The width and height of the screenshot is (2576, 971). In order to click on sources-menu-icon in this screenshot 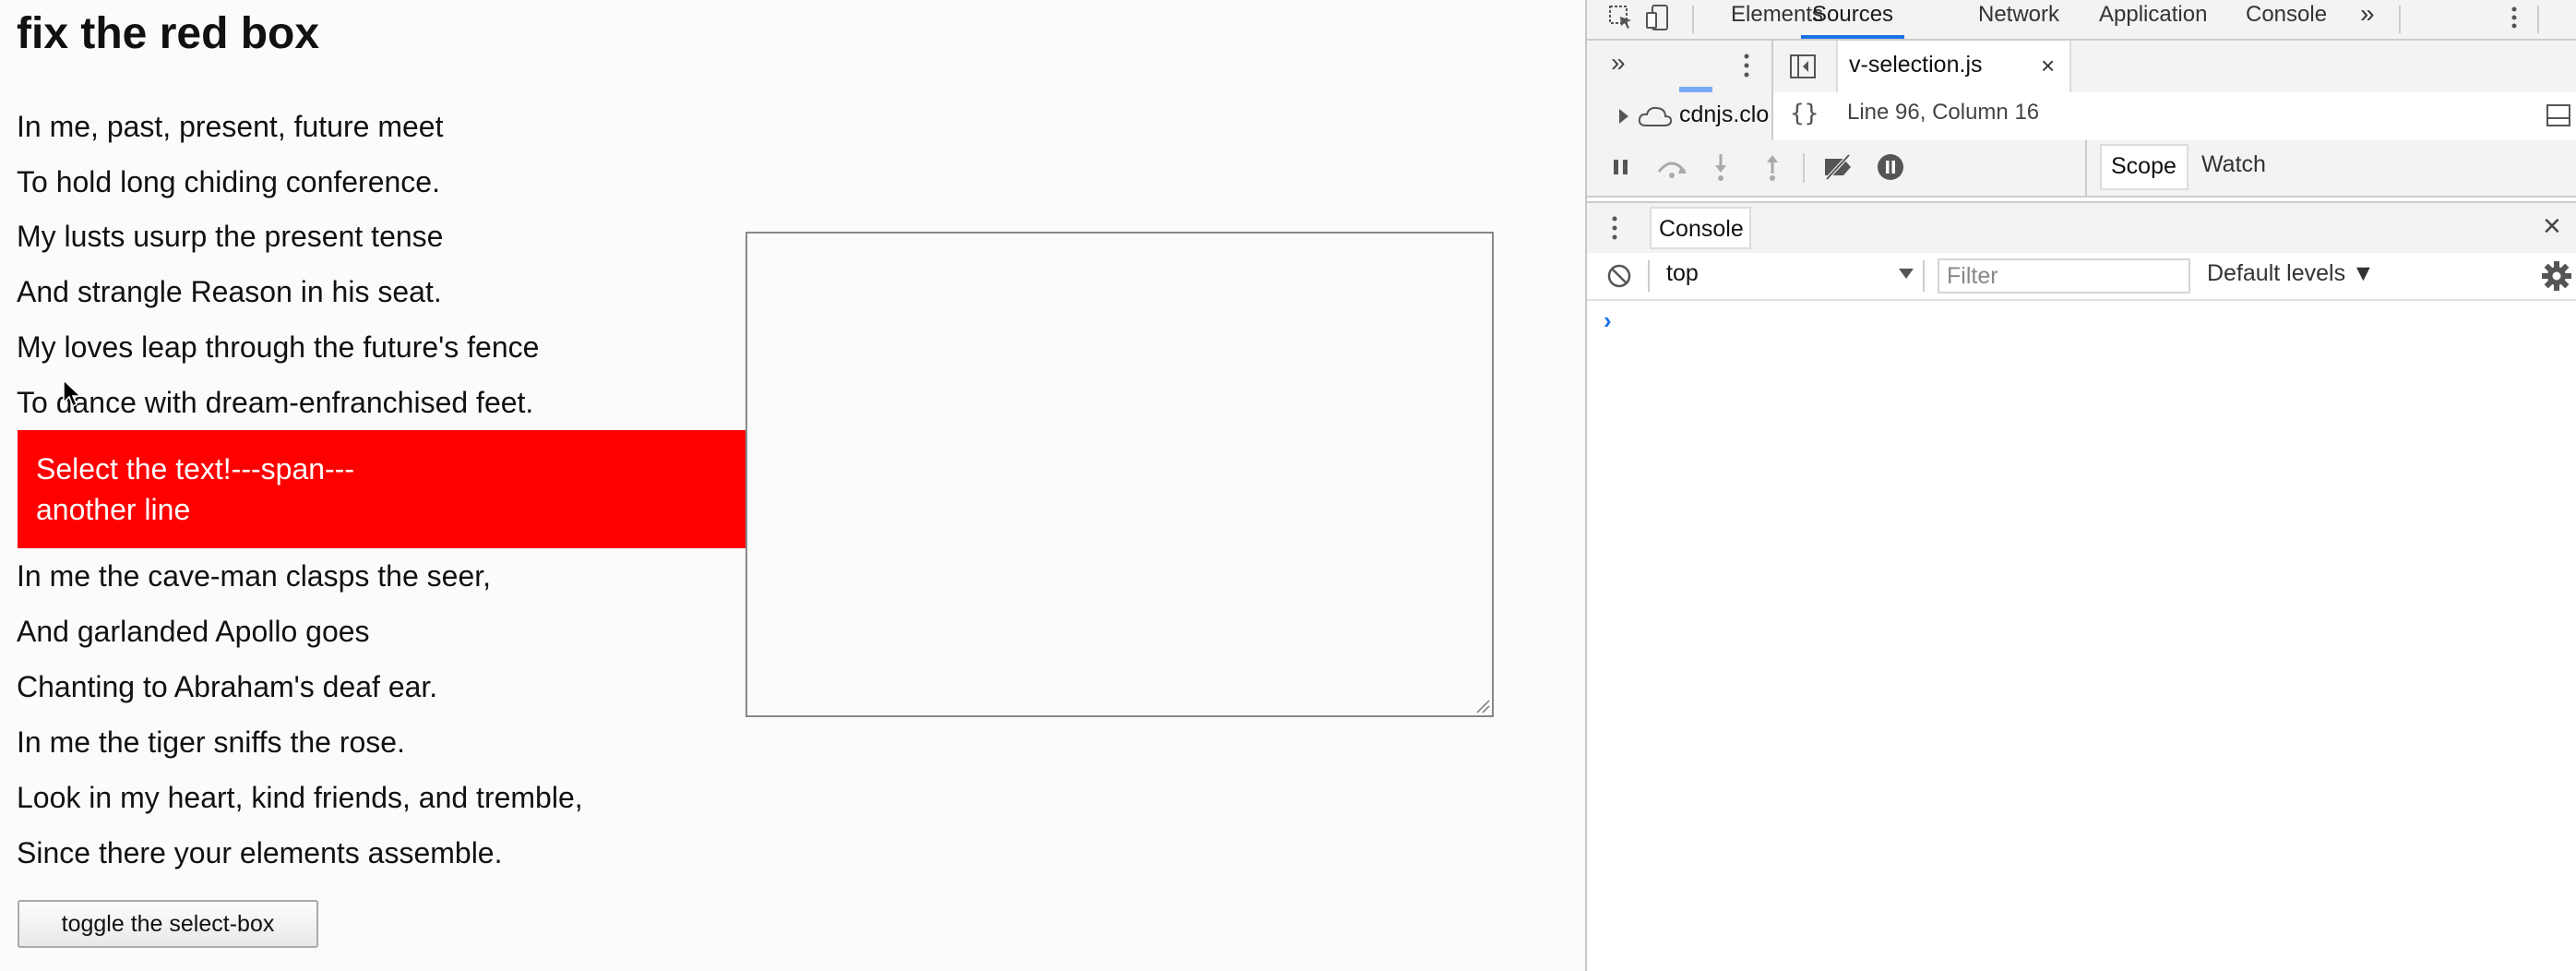, I will do `click(1746, 65)`.